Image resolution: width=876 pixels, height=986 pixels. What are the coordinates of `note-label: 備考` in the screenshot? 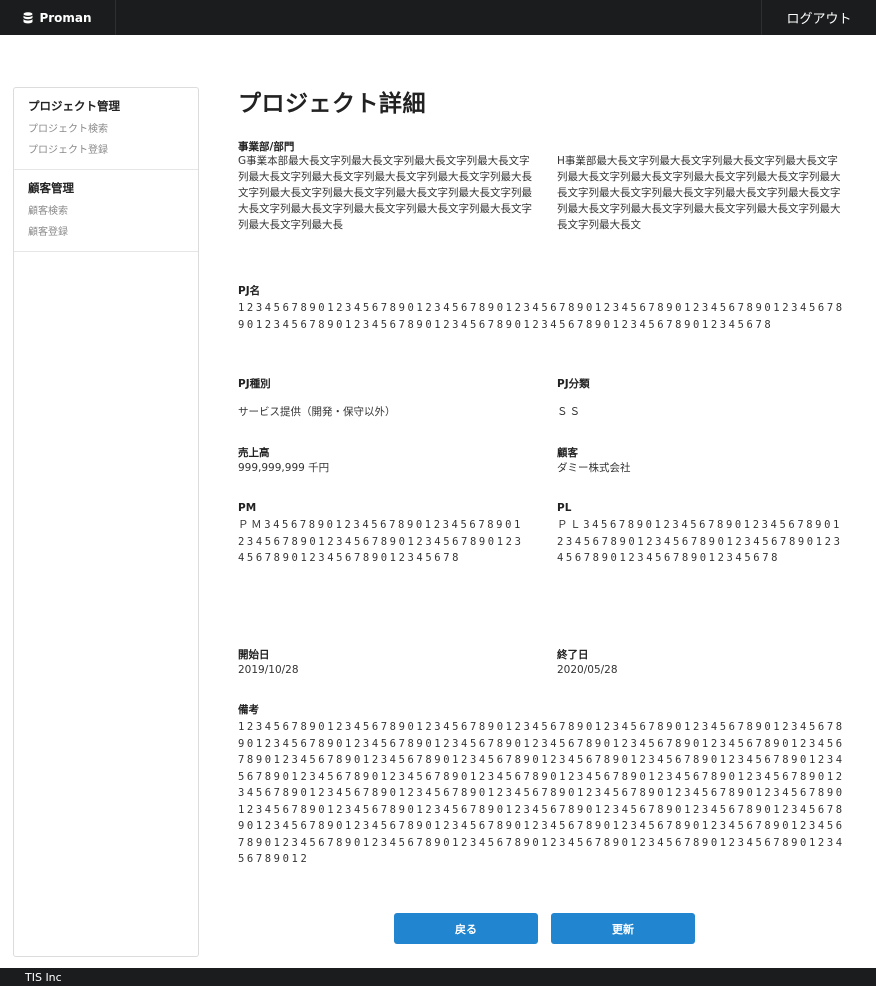 It's located at (248, 710).